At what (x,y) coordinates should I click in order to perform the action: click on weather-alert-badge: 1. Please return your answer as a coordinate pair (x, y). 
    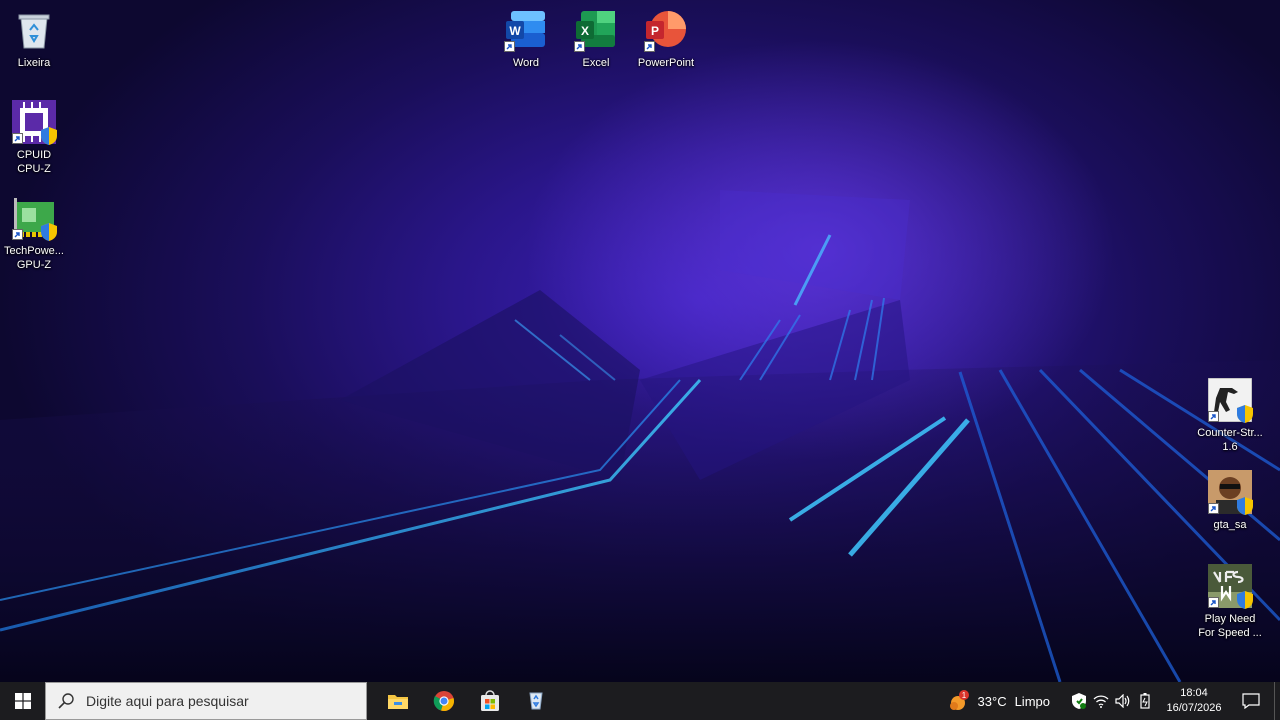
    Looking at the image, I should click on (963, 695).